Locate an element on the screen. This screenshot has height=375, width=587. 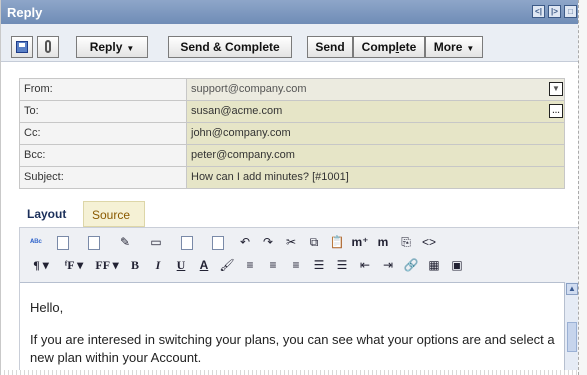
body-greeting: Hello, is located at coordinates (47, 307).